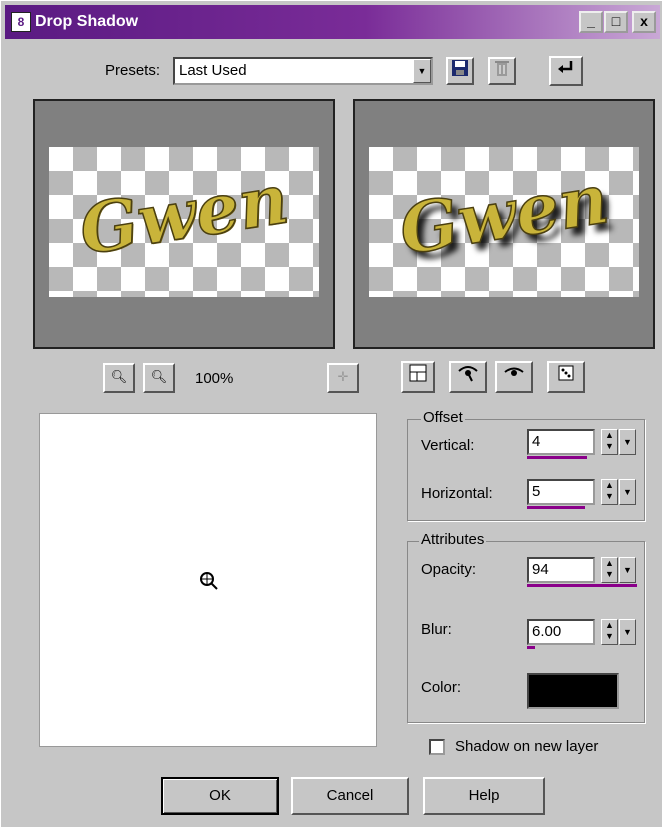  I want to click on zoom-out-icon: 🔍︎, so click(119, 376).